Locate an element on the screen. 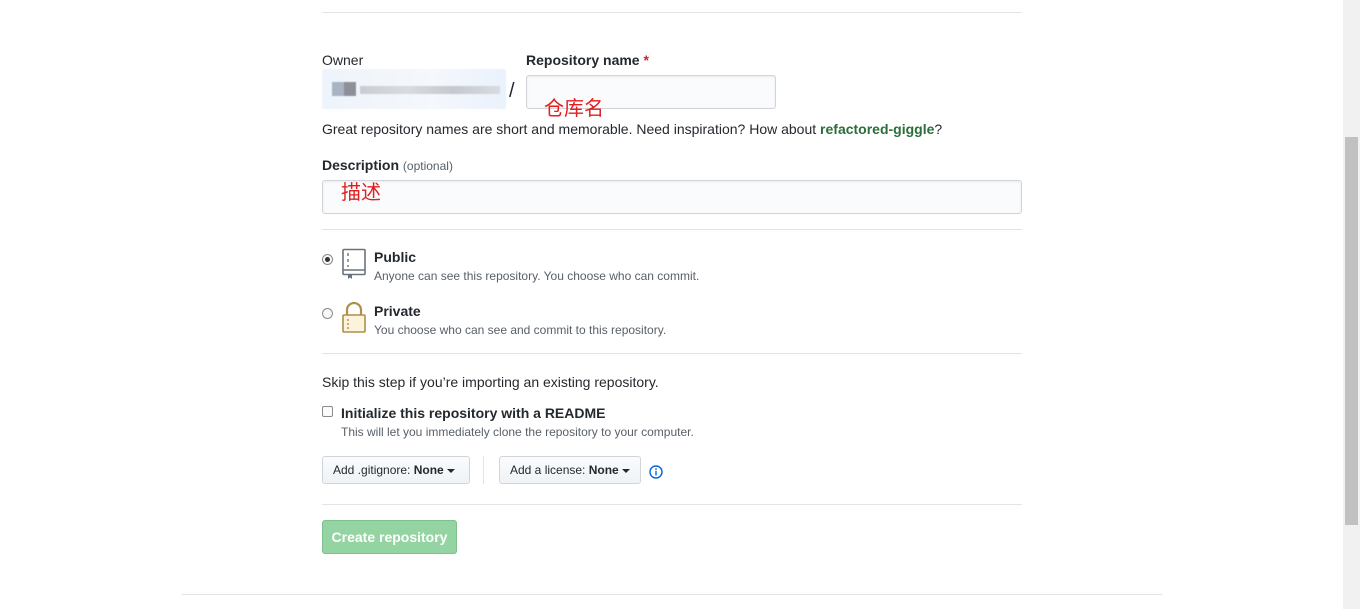 Image resolution: width=1360 pixels, height=609 pixels. description-label: Description (optional) is located at coordinates (387, 165).